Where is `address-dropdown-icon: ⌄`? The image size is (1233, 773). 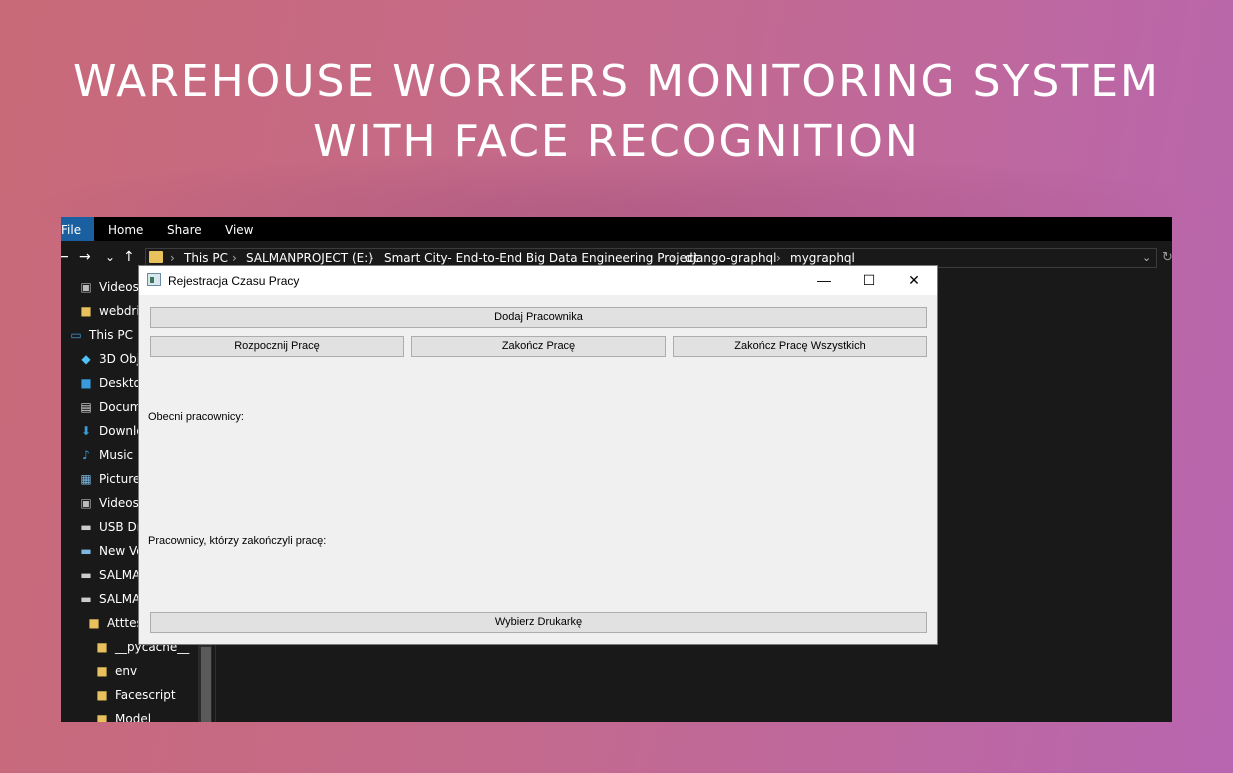 address-dropdown-icon: ⌄ is located at coordinates (1146, 257).